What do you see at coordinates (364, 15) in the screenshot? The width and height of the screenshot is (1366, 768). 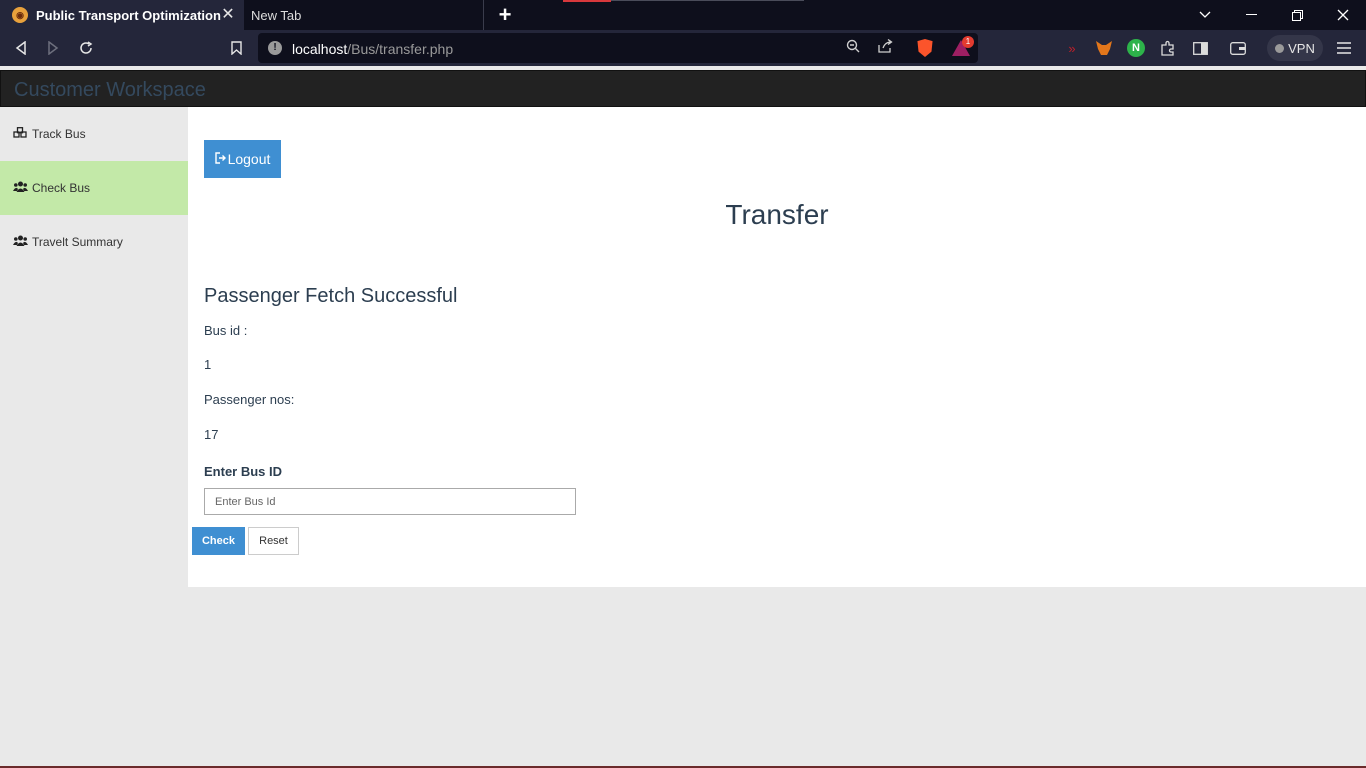 I see `tab-new-tab: New Tab` at bounding box center [364, 15].